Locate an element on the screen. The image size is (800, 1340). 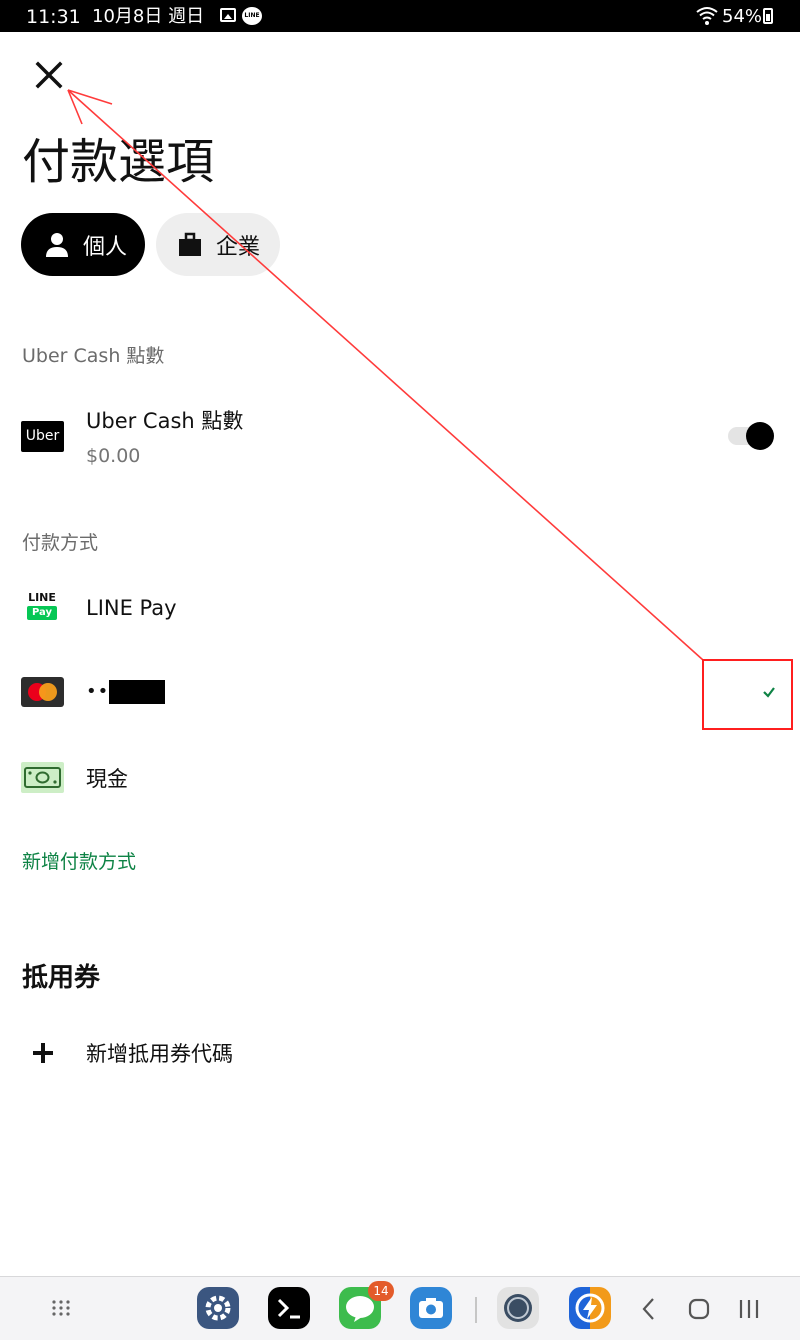
plus-icon is located at coordinates (43, 1053).